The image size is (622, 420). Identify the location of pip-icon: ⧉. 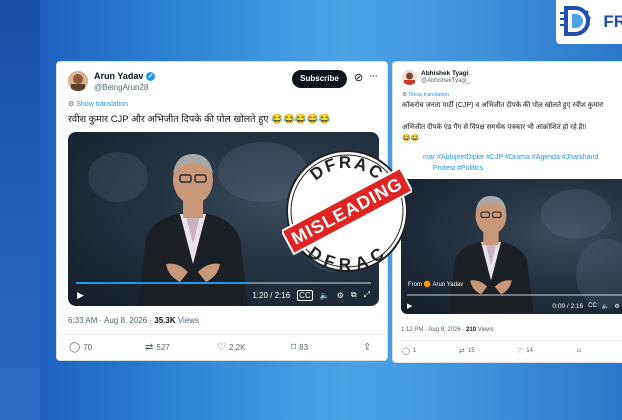
(354, 295).